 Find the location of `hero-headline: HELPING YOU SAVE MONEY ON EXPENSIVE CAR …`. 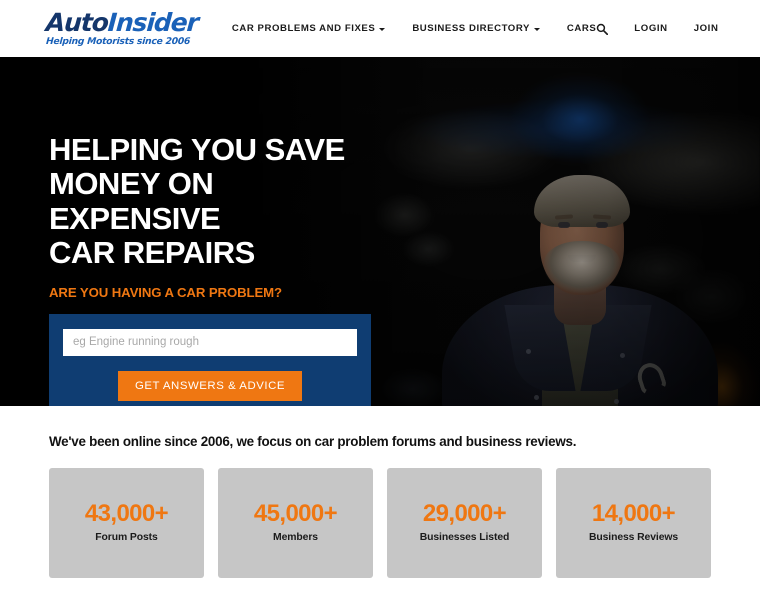

hero-headline: HELPING YOU SAVE MONEY ON EXPENSIVE CAR … is located at coordinates (219, 201).